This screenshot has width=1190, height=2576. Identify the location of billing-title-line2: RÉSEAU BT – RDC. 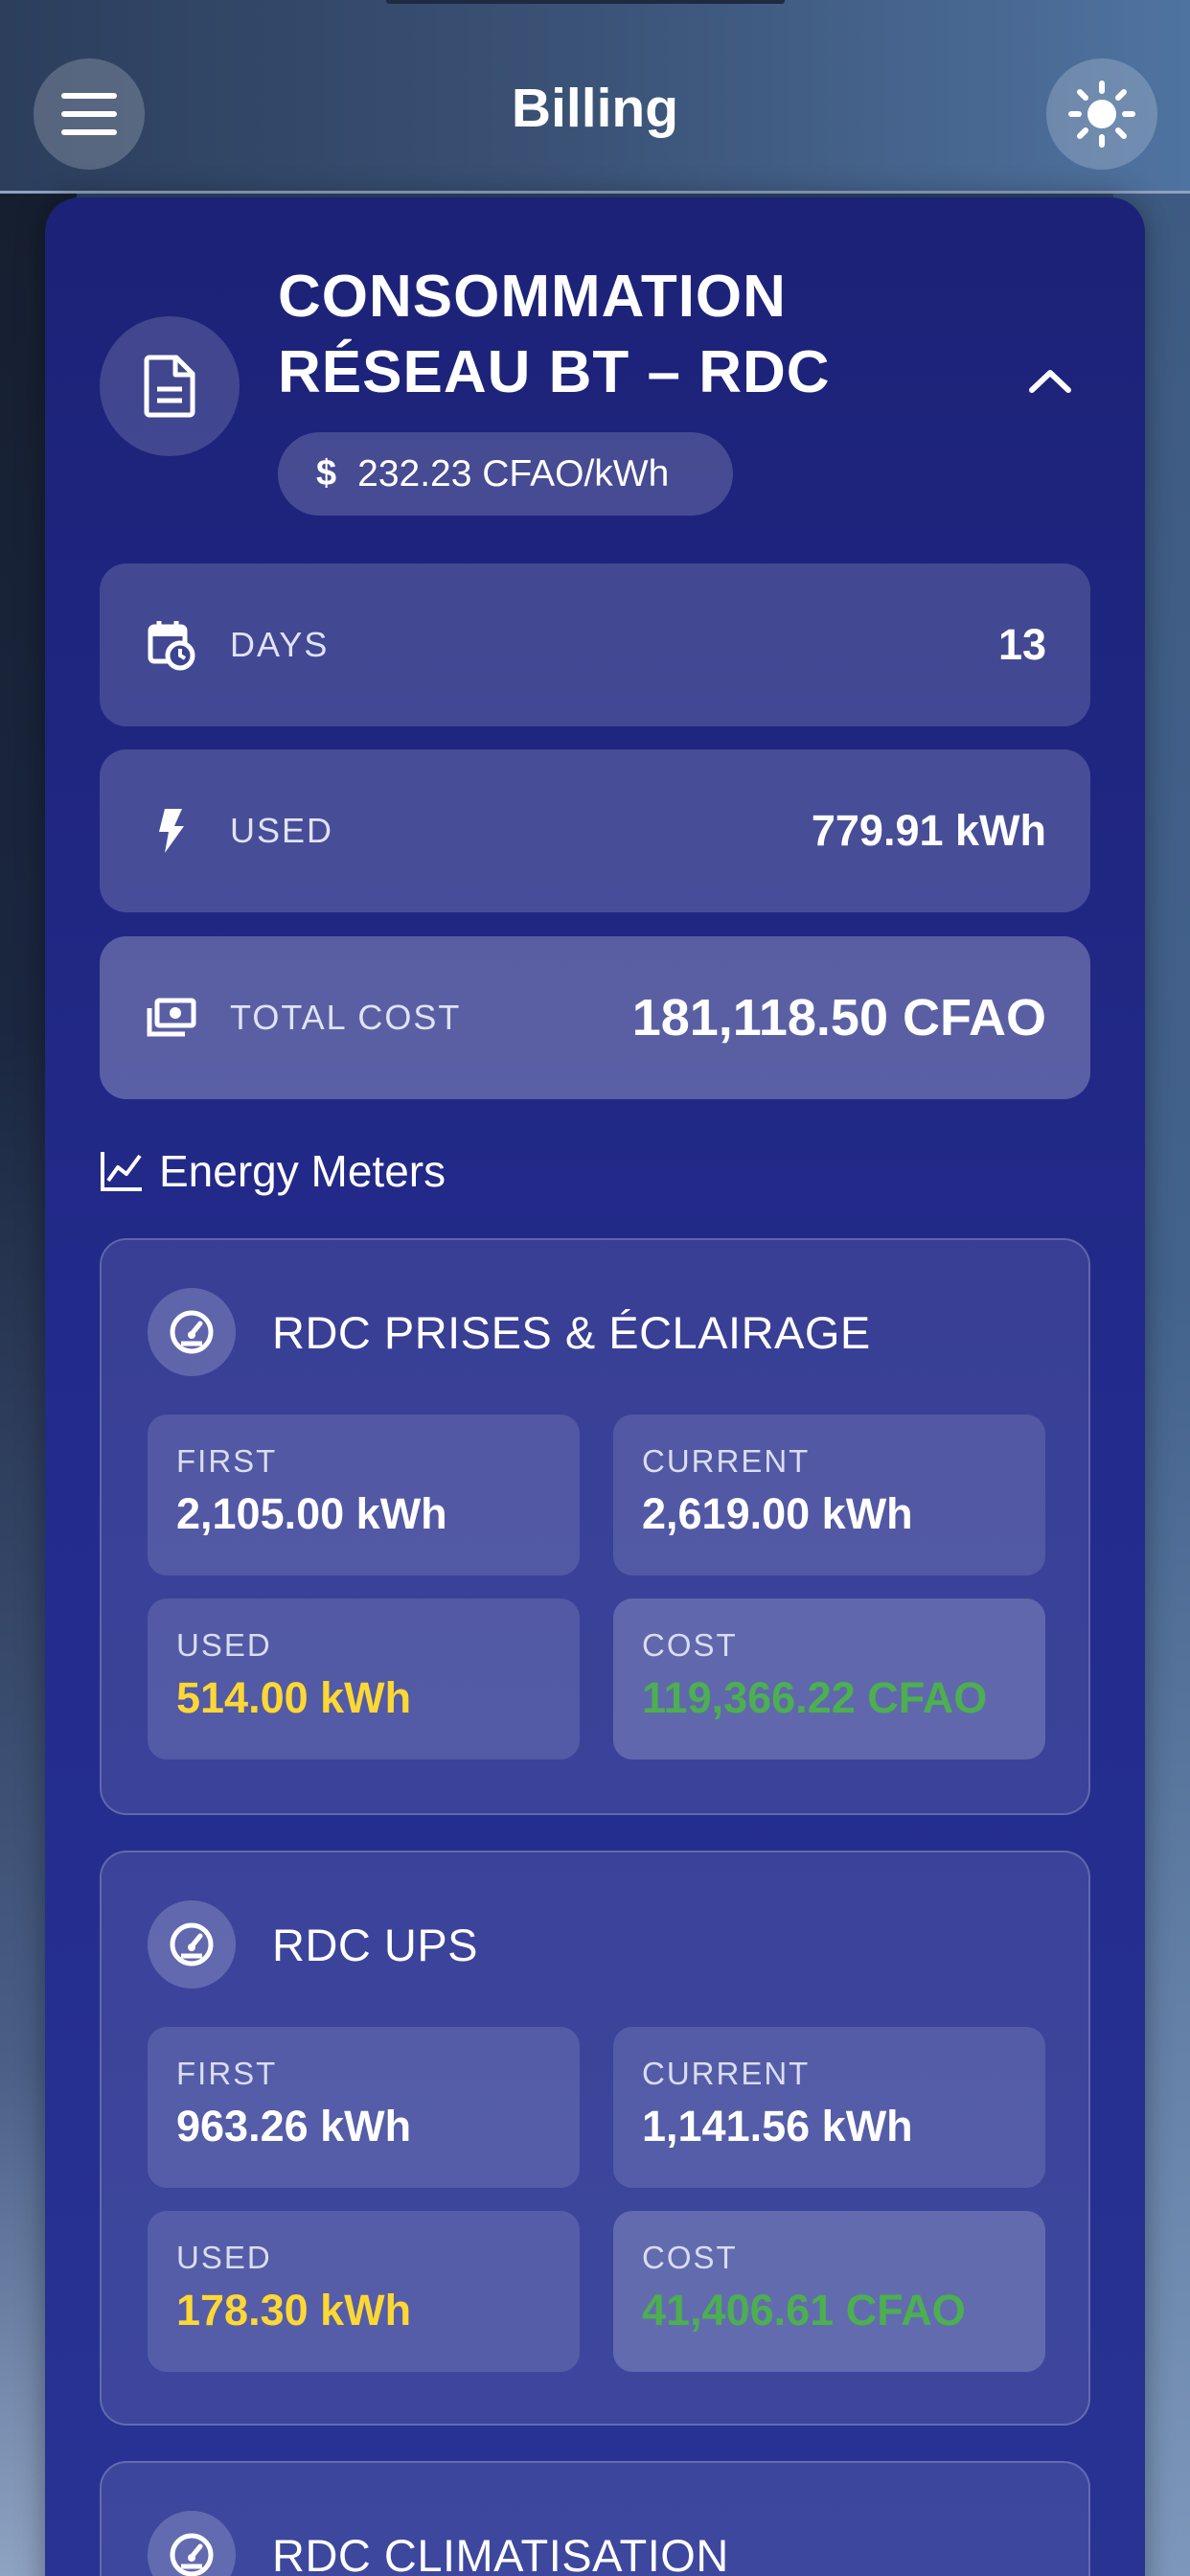
(555, 372).